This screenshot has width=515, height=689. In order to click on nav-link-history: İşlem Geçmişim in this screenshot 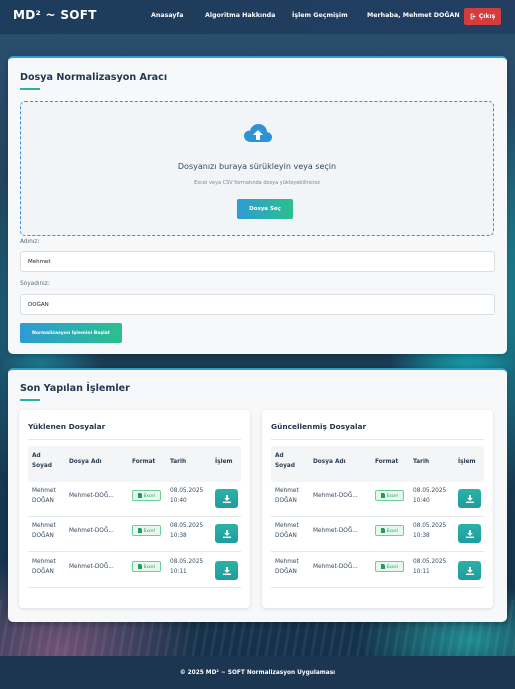, I will do `click(320, 15)`.